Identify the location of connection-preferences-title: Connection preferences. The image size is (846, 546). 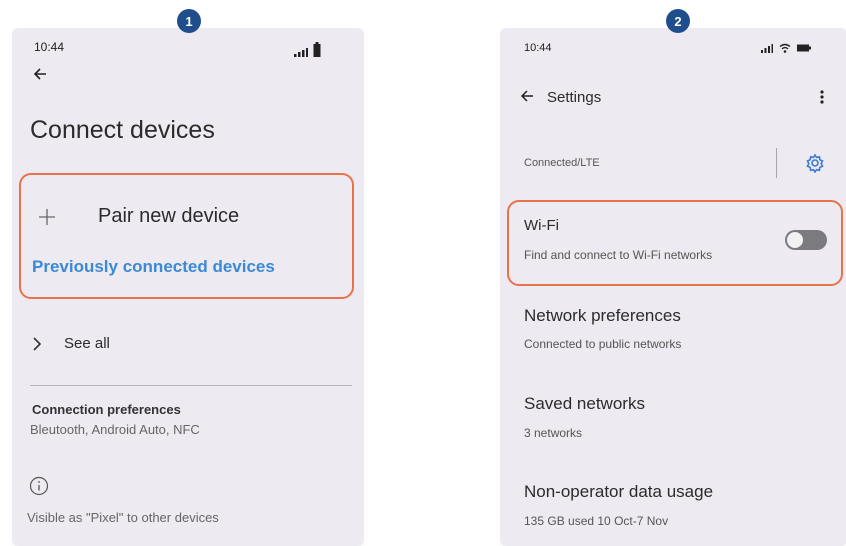
(106, 409).